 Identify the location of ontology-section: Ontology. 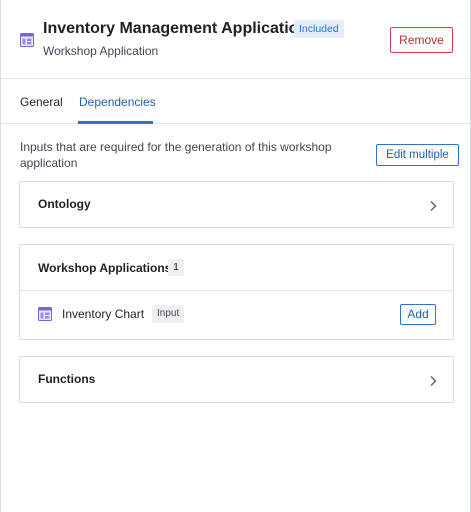
(236, 204).